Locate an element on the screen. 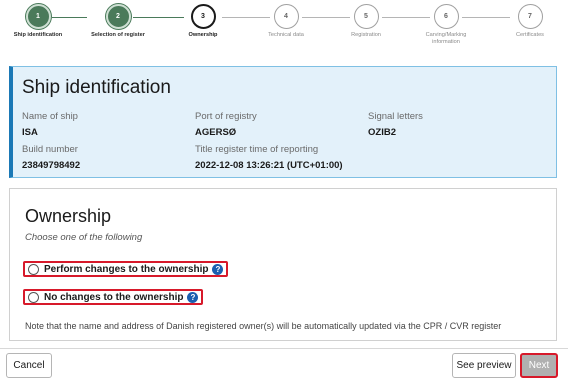 The height and width of the screenshot is (384, 568). step-label: Technical data is located at coordinates (286, 35).